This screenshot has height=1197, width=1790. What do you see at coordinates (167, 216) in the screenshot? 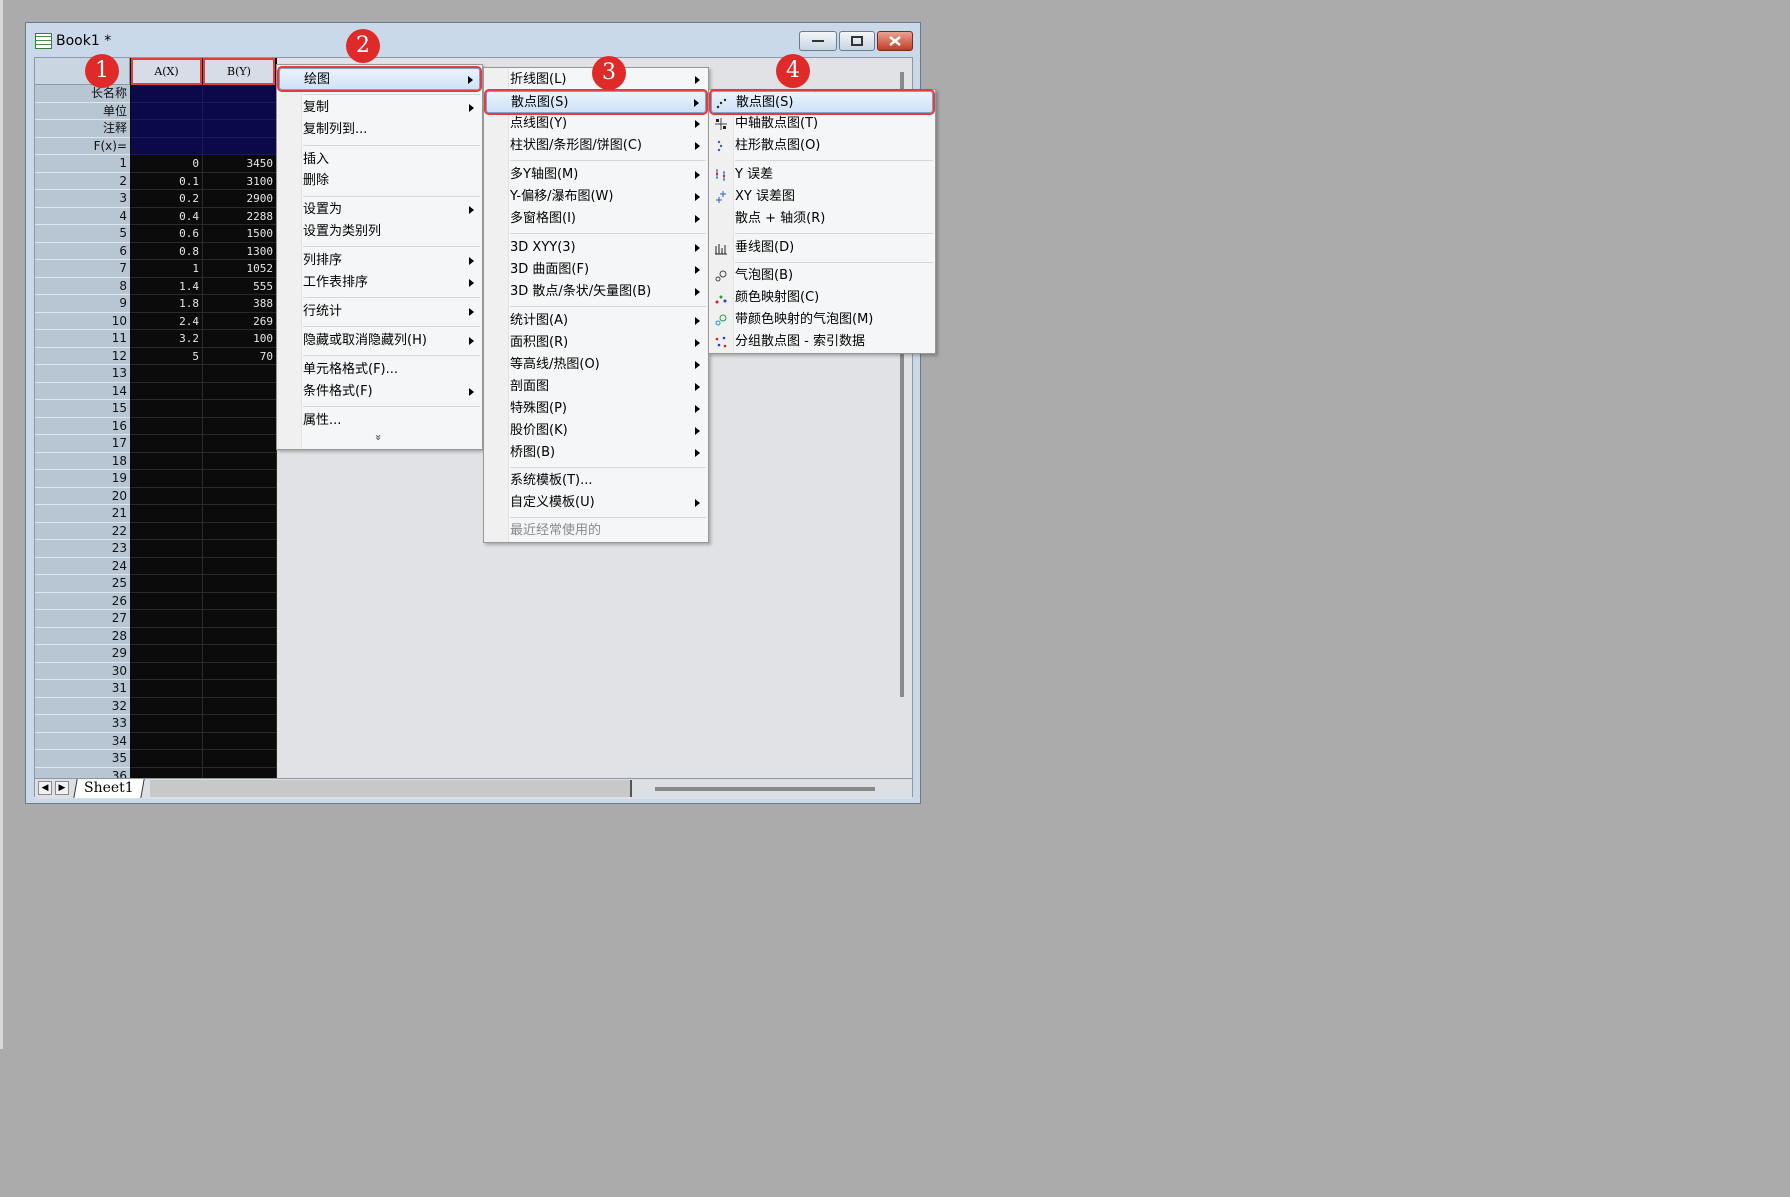
I see `data-cell: 0.4` at bounding box center [167, 216].